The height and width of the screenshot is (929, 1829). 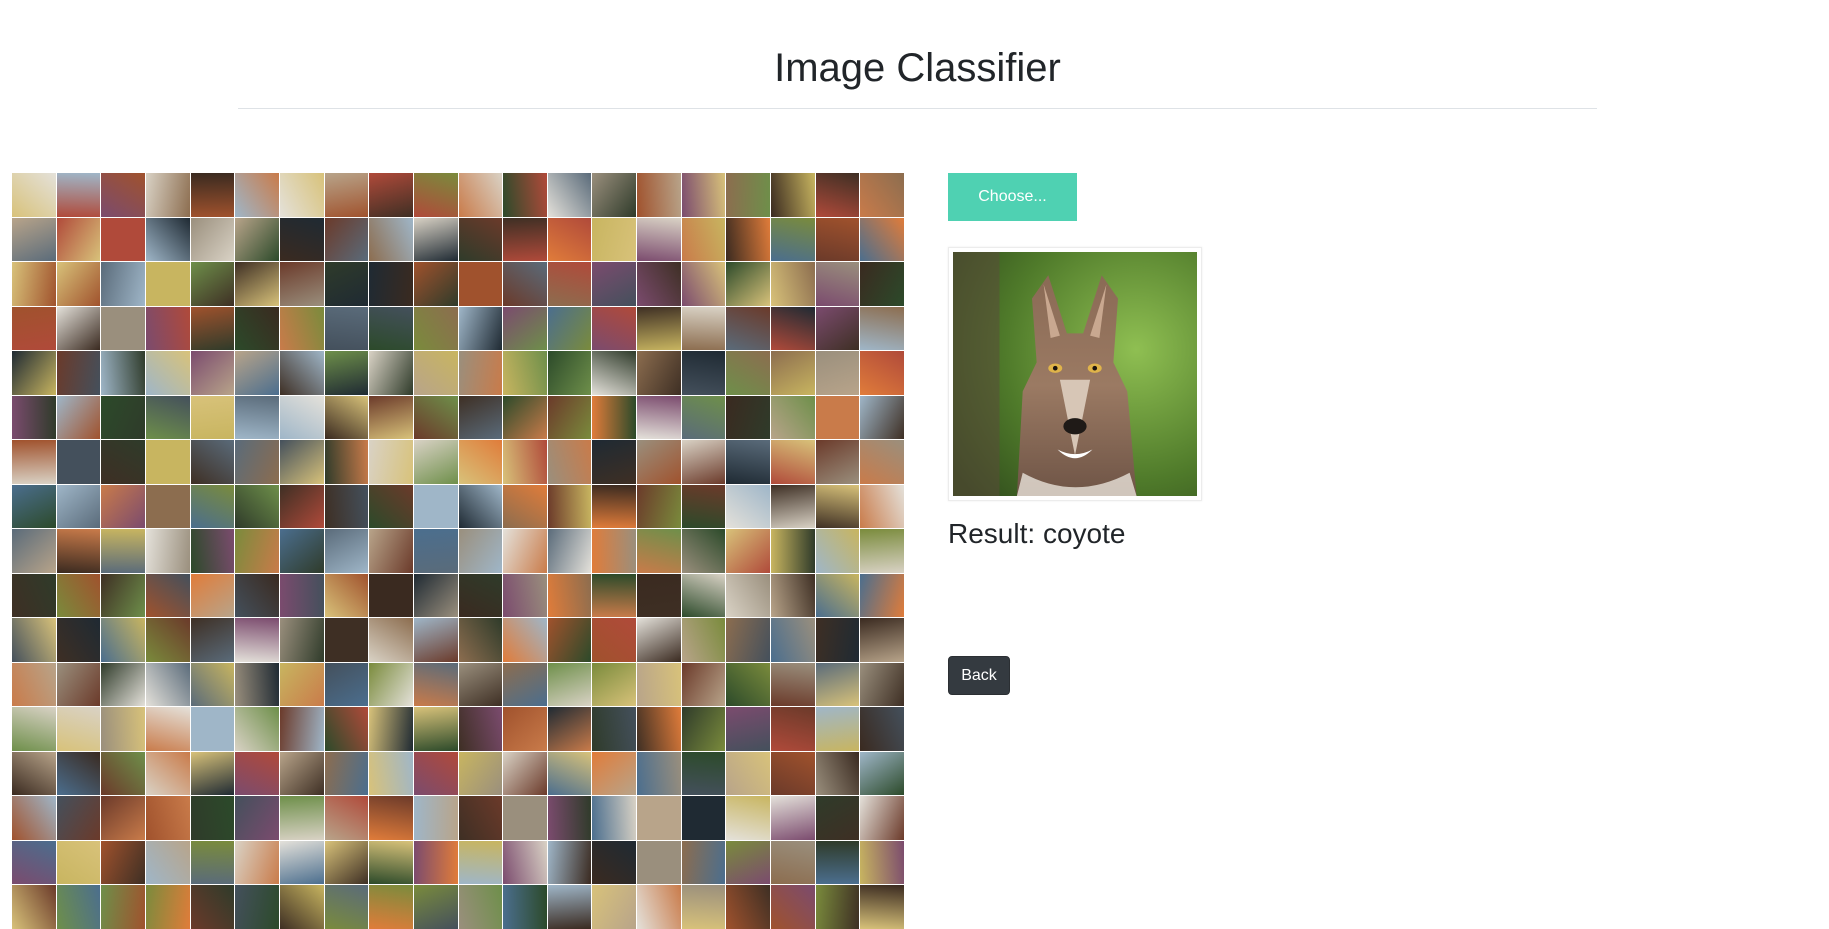 I want to click on uploaded-image-preview, so click(x=1075, y=374).